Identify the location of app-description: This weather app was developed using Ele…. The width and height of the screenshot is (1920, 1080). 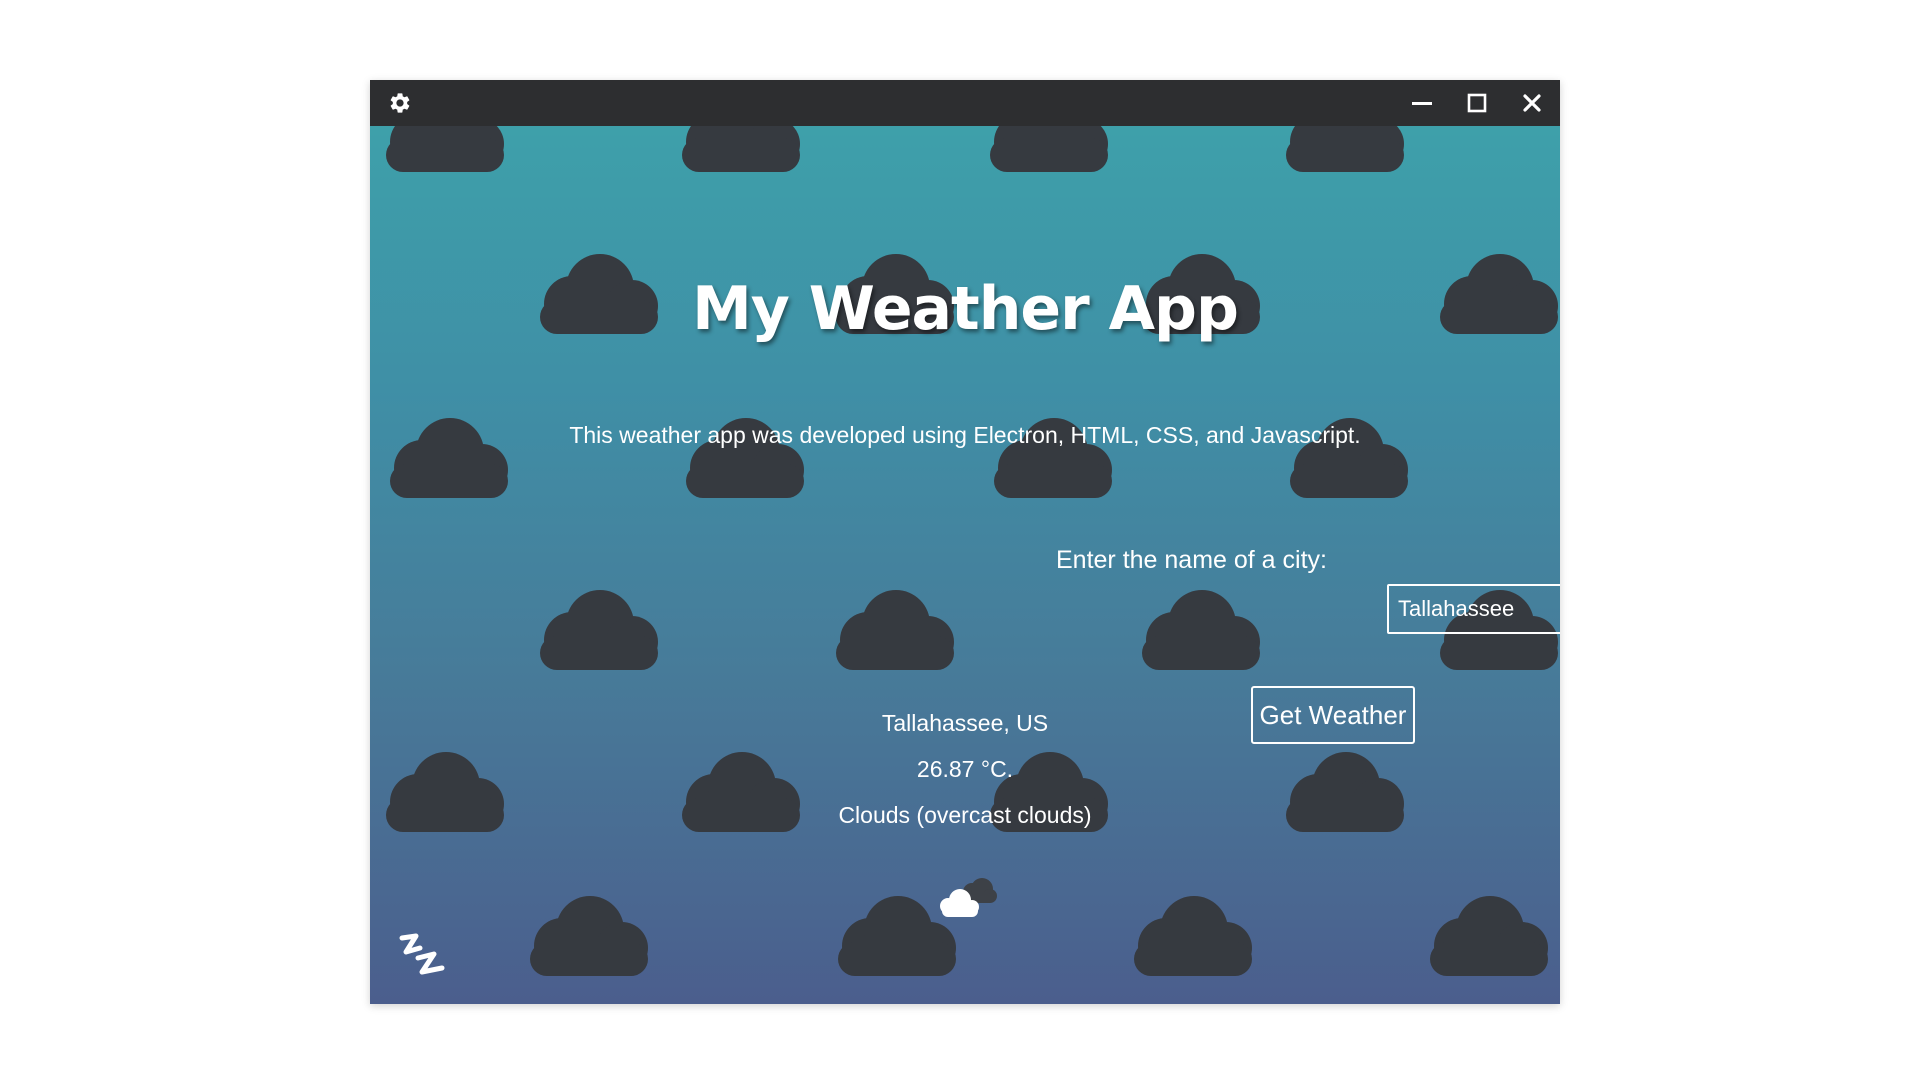
(965, 435).